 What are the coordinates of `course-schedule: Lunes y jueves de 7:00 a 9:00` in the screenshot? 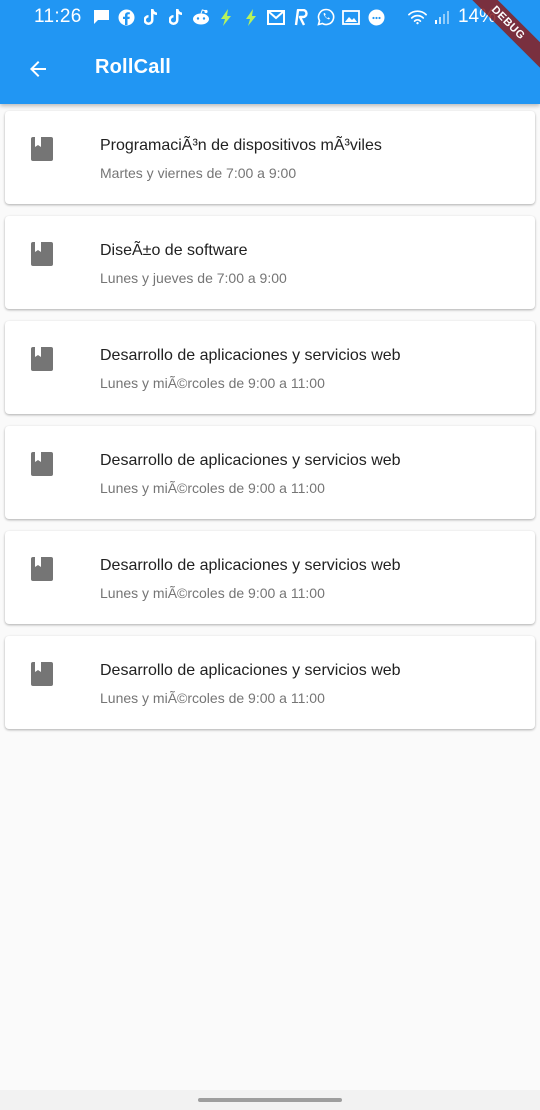 It's located at (193, 278).